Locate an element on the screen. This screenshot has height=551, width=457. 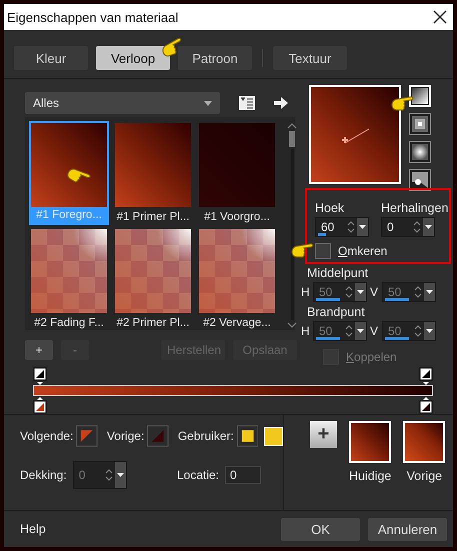
sunburst-gradient-icon is located at coordinates (420, 152).